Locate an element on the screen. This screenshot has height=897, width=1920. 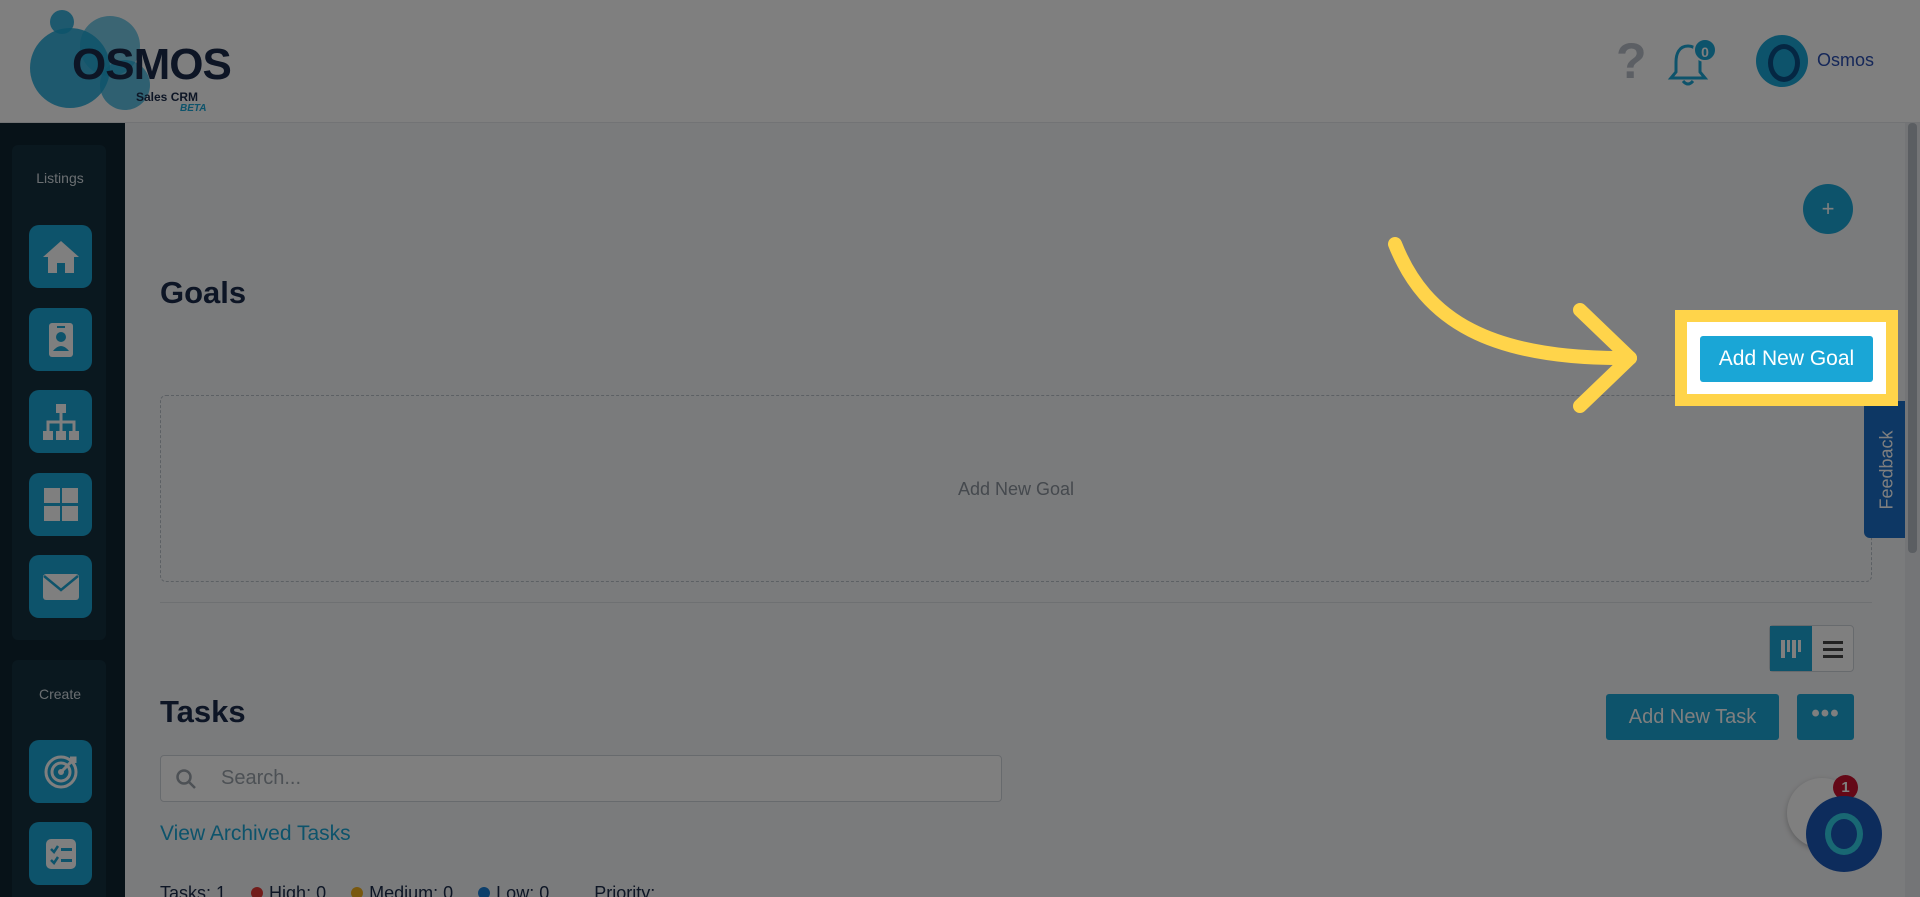
grid-icon is located at coordinates (60, 504).